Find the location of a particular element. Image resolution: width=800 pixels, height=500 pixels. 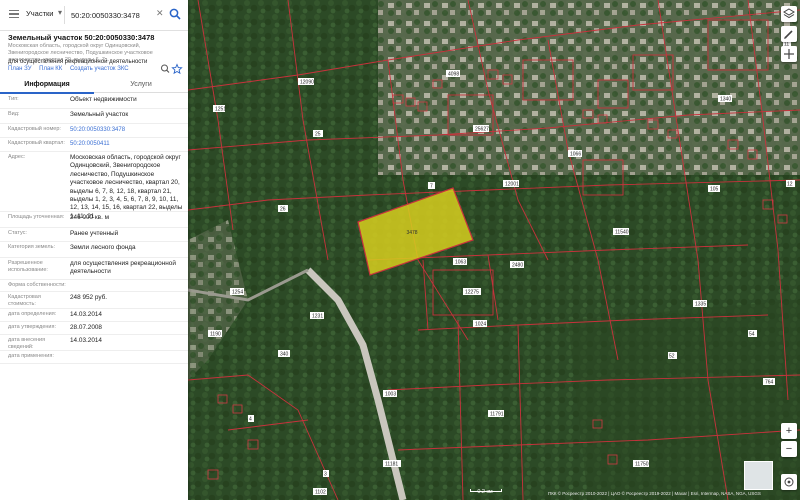

svg-text: 26 is located at coordinates (283, 210).